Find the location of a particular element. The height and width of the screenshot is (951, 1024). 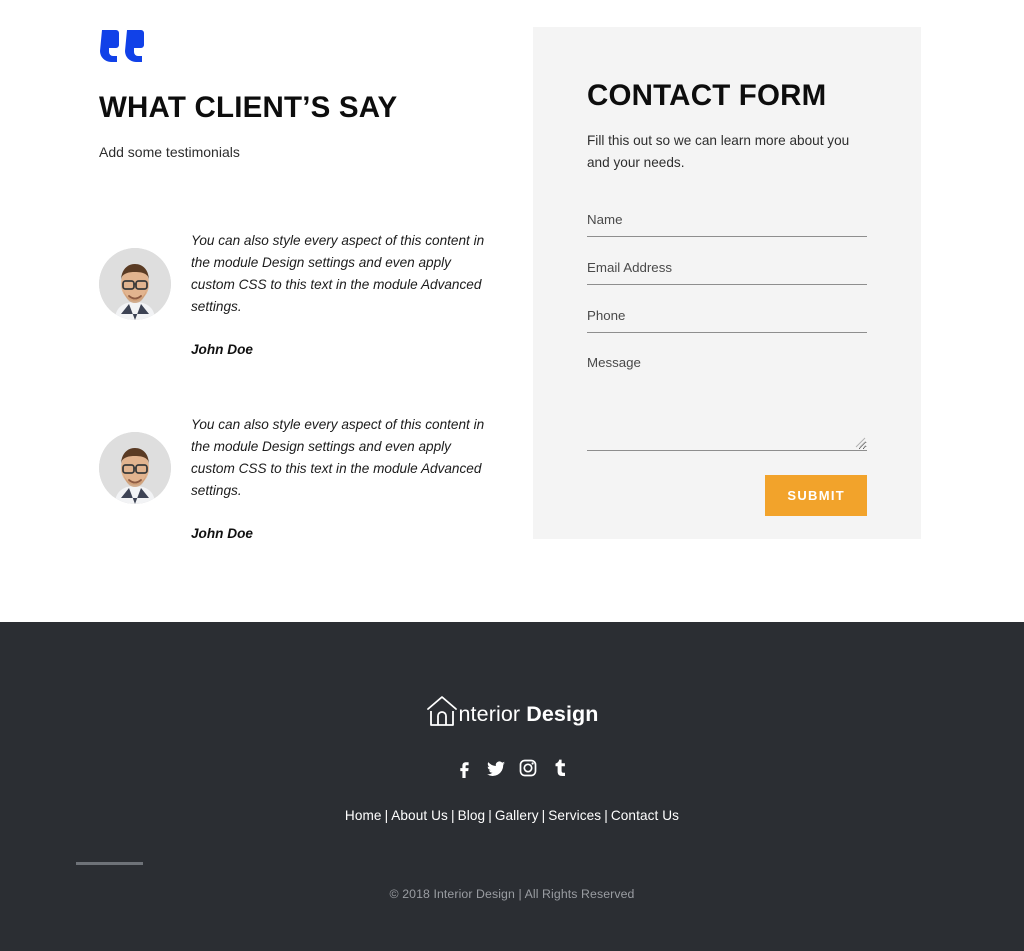

instagram-icon is located at coordinates (528, 768).